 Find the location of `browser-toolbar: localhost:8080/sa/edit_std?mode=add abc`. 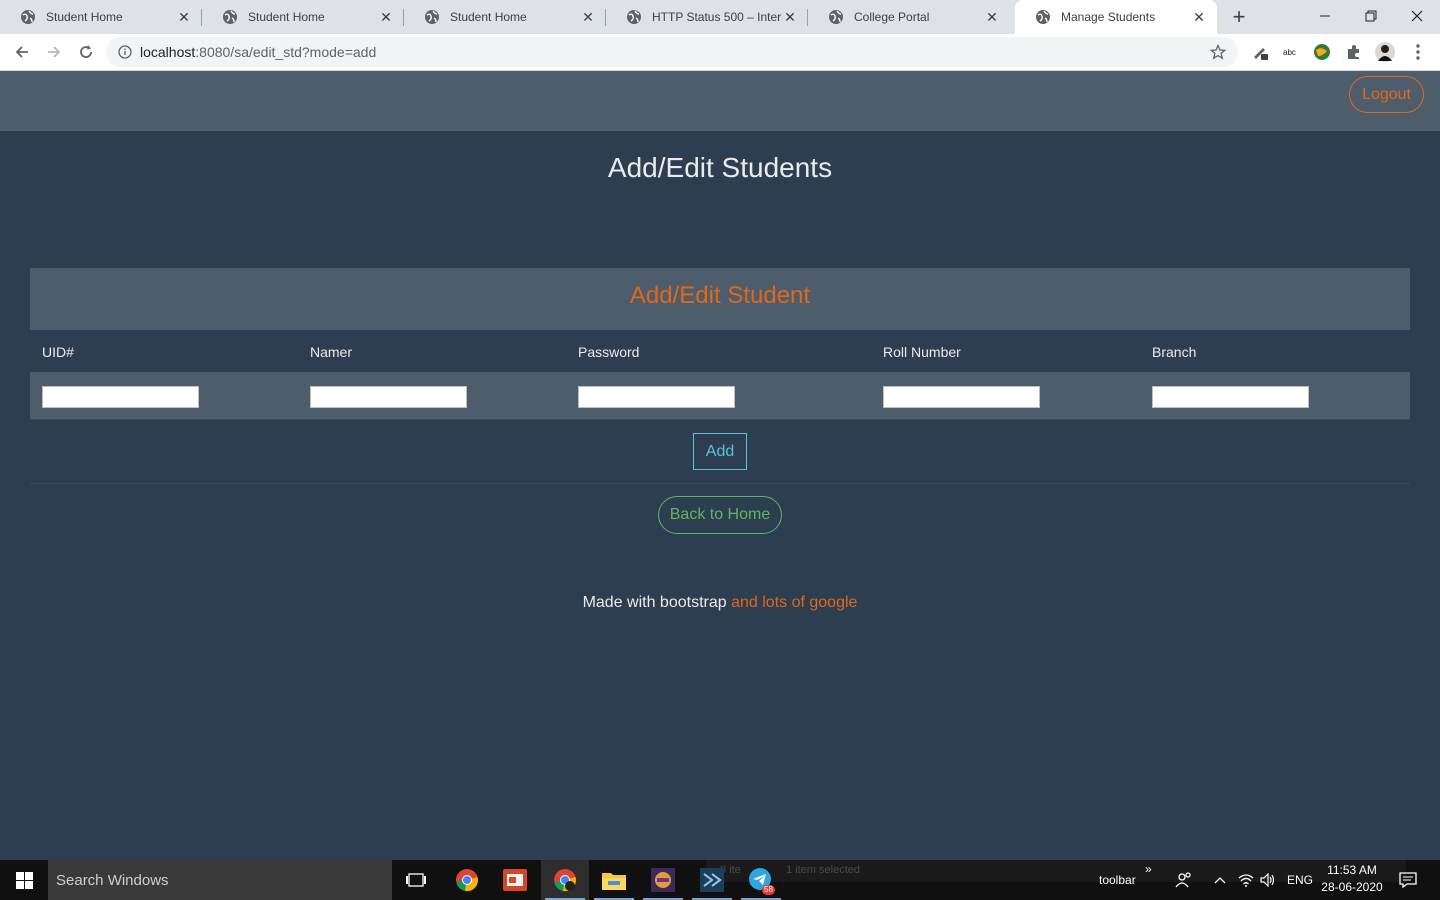

browser-toolbar: localhost:8080/sa/edit_std?mode=add abc is located at coordinates (720, 52).